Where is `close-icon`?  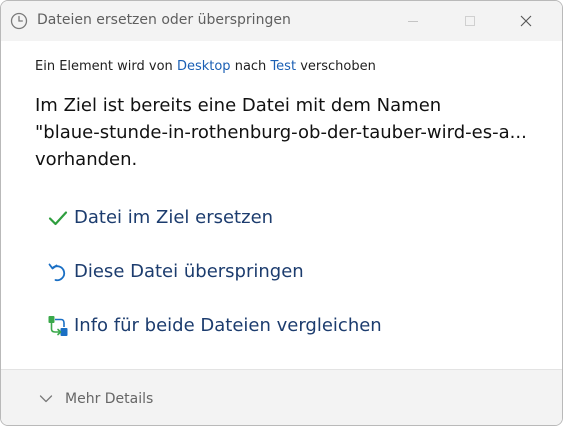 close-icon is located at coordinates (526, 21).